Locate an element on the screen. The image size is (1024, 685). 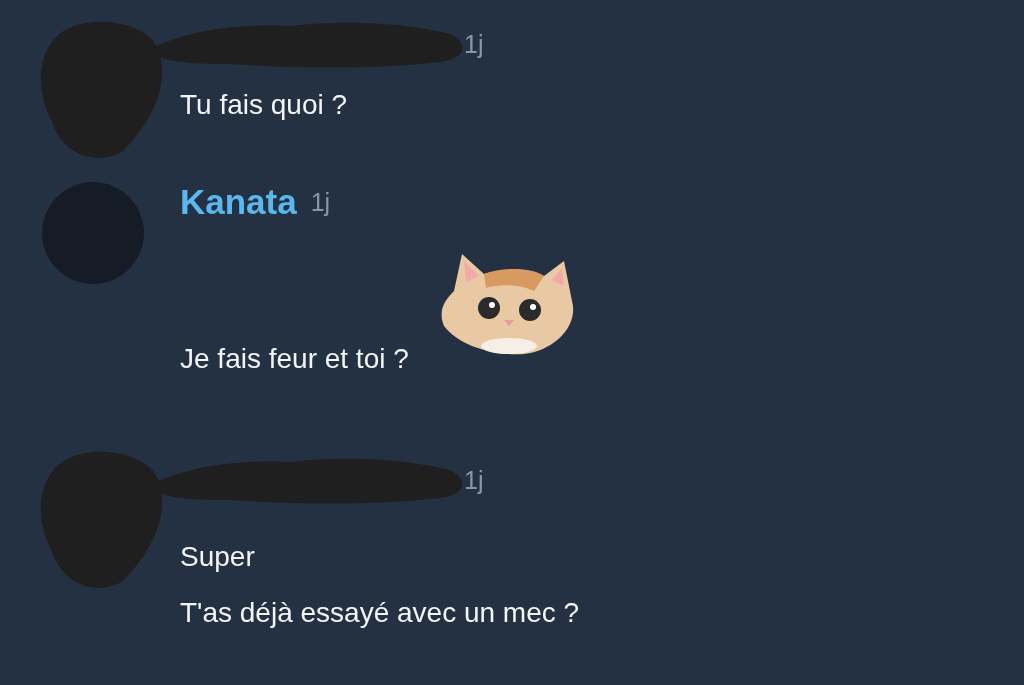
username: Kanata is located at coordinates (238, 202).